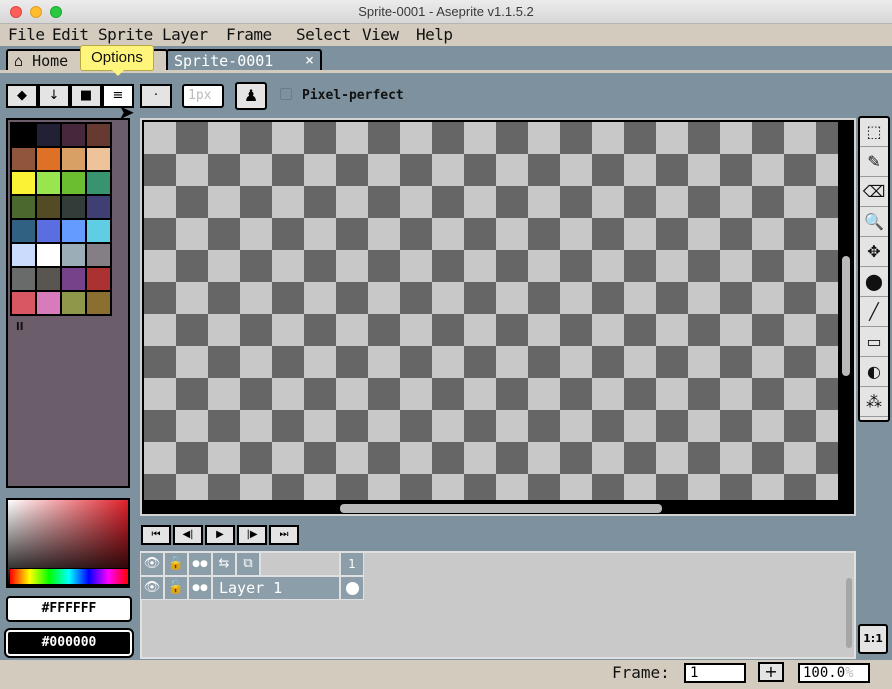  I want to click on foreground-color-button: #FFFFFF, so click(69, 609).